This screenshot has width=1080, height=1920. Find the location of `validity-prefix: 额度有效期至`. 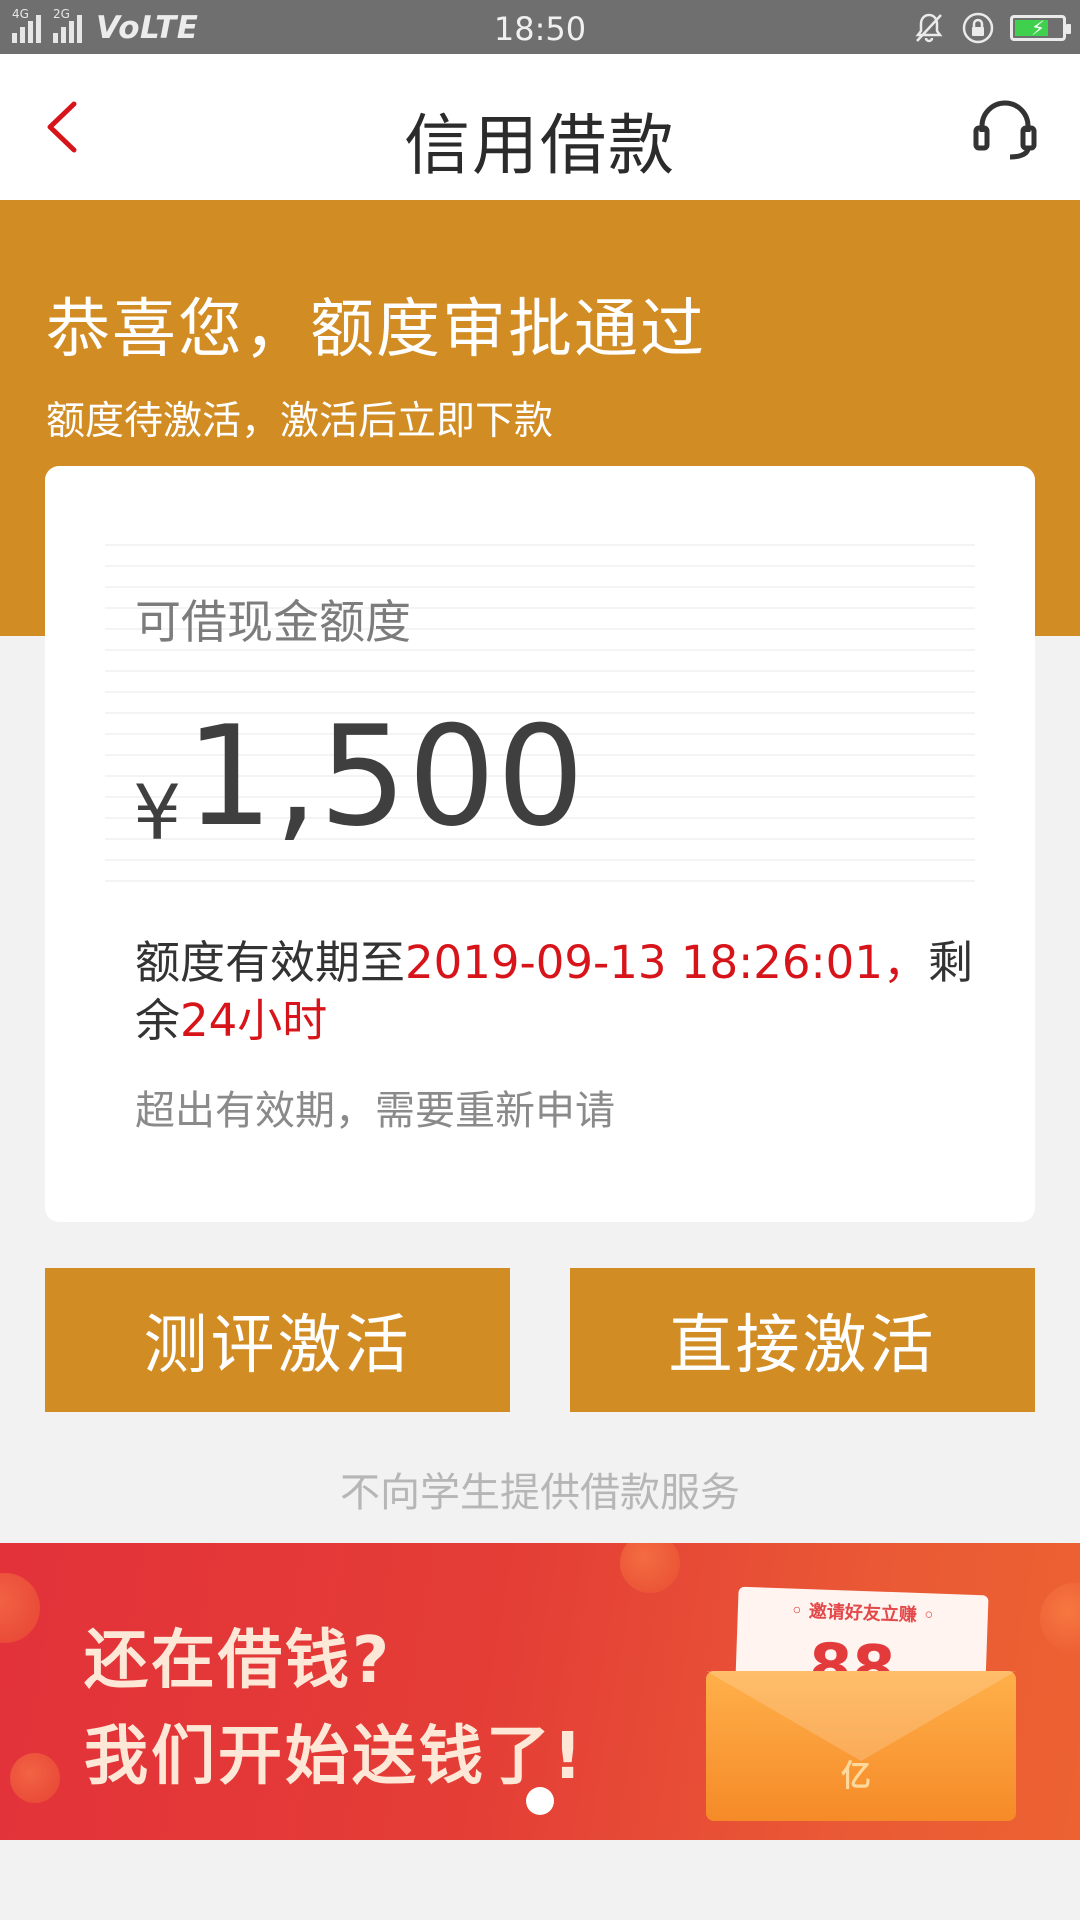

validity-prefix: 额度有效期至 is located at coordinates (270, 962).